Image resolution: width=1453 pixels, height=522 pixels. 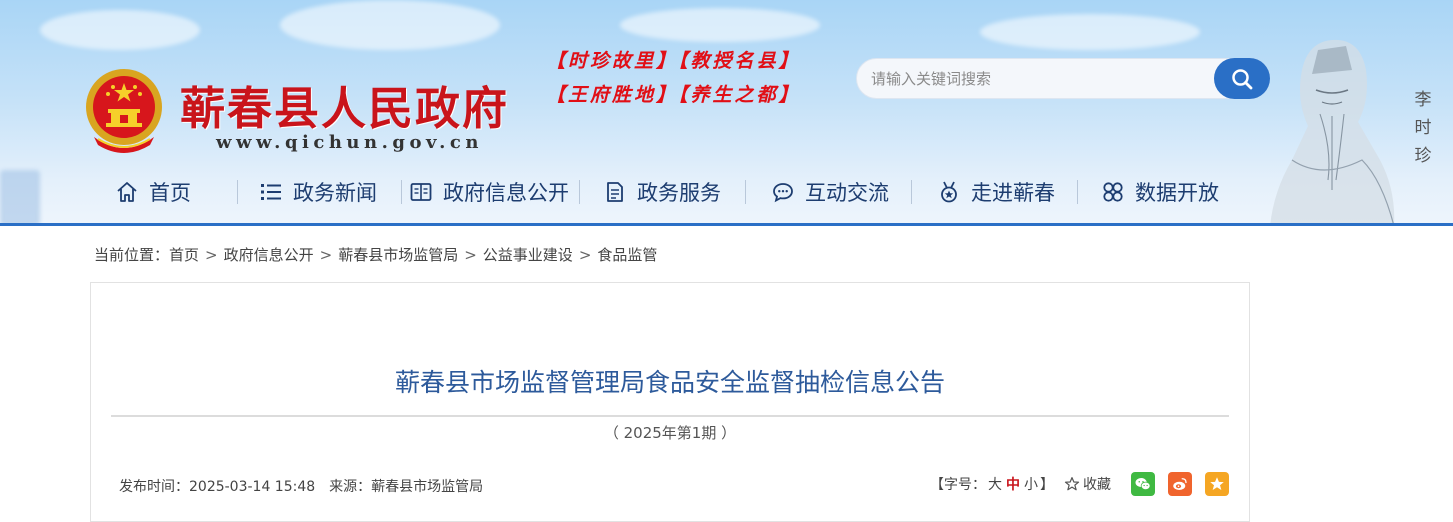 What do you see at coordinates (1013, 485) in the screenshot?
I see `font-size-medium: 中` at bounding box center [1013, 485].